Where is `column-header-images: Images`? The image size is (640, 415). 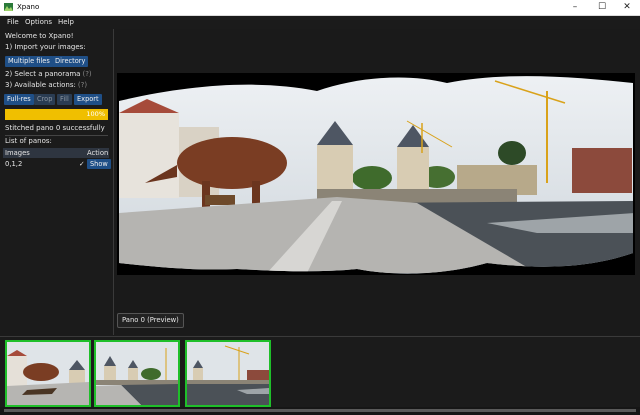 column-header-images: Images is located at coordinates (17, 153).